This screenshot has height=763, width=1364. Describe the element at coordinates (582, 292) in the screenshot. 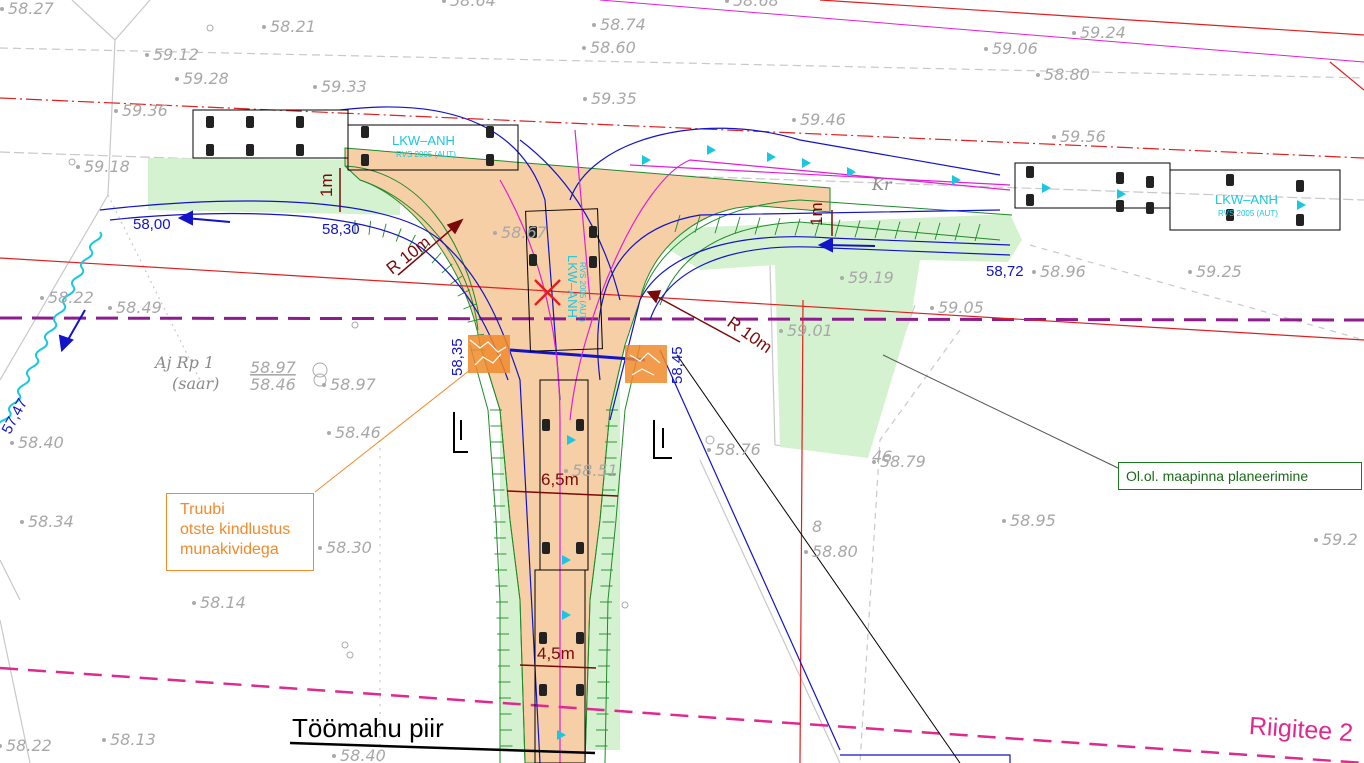

I see `truck-sub-mid: RVS 2005 (AUT)` at that location.